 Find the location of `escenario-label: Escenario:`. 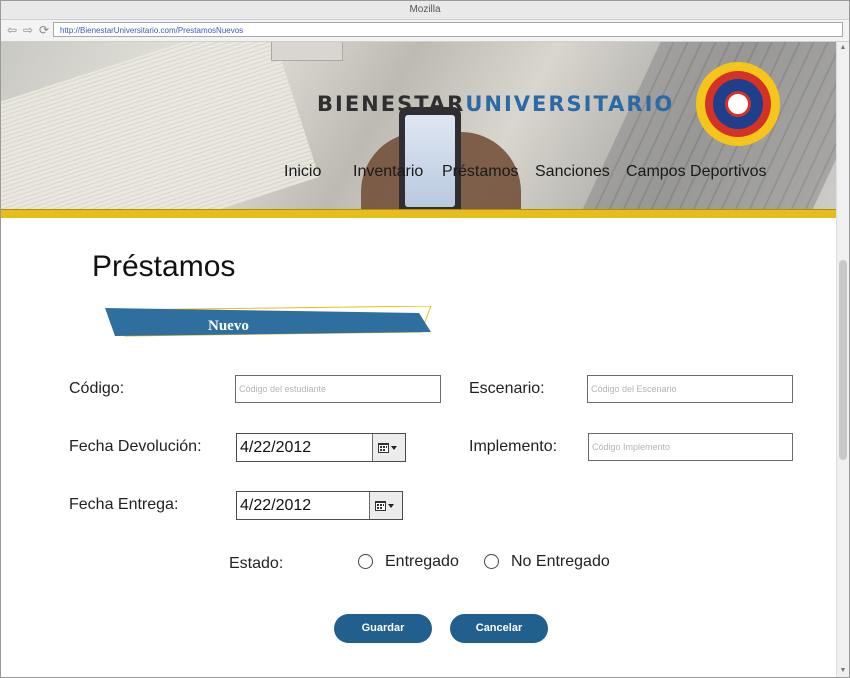

escenario-label: Escenario: is located at coordinates (507, 388).